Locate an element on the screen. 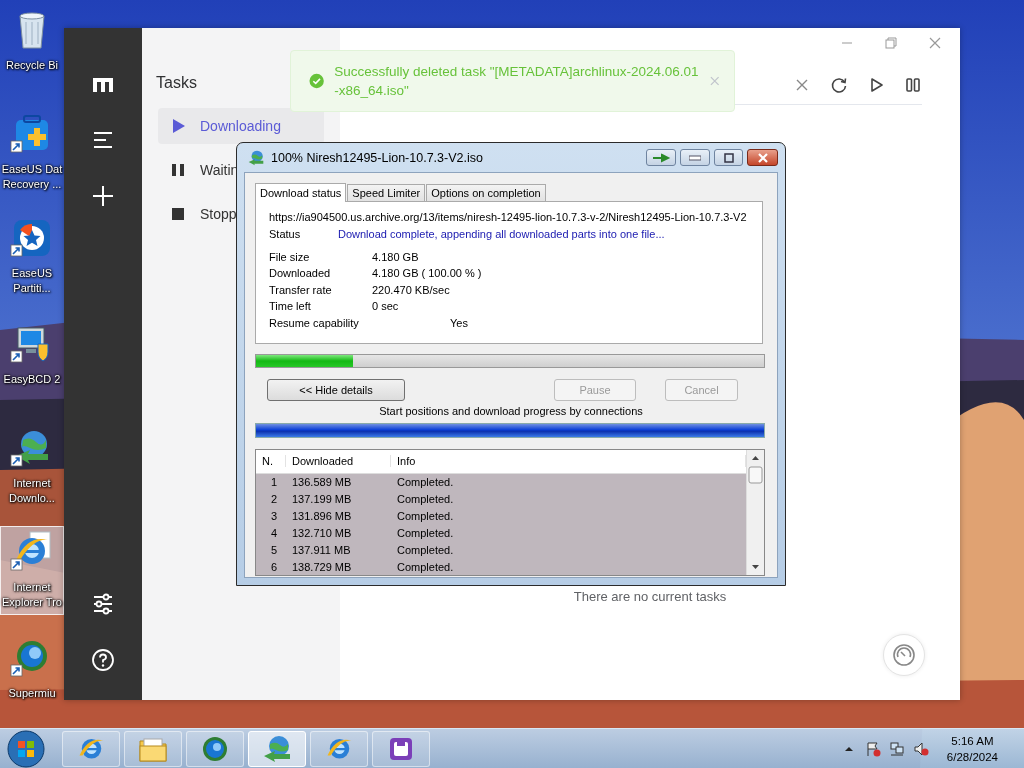 The width and height of the screenshot is (1024, 768). field-value: 4.180 GB ( 100.00 % ) is located at coordinates (427, 273).